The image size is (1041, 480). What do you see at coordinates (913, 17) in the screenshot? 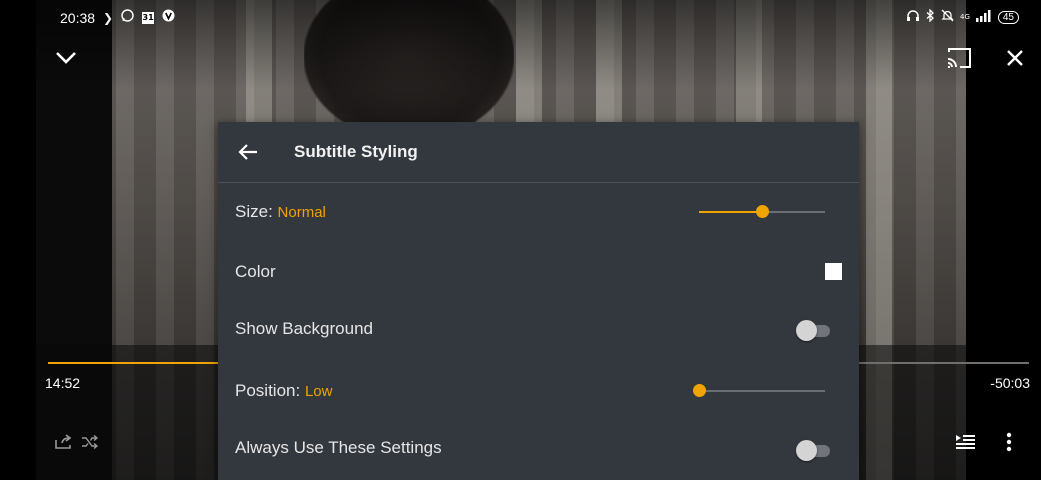
I see `headphones-icon` at bounding box center [913, 17].